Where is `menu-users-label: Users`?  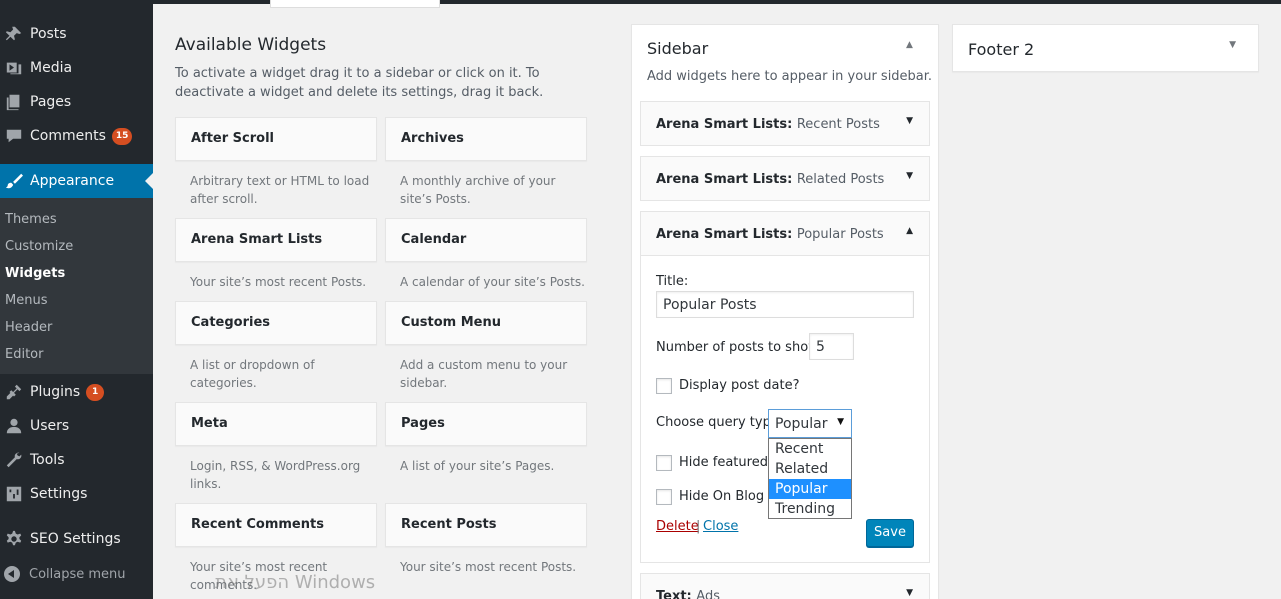
menu-users-label: Users is located at coordinates (50, 426).